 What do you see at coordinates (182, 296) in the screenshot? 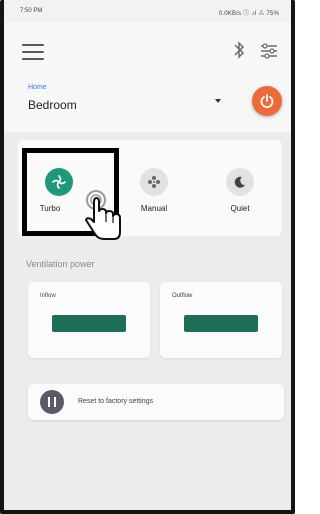
I see `outflow-label: Outflow` at bounding box center [182, 296].